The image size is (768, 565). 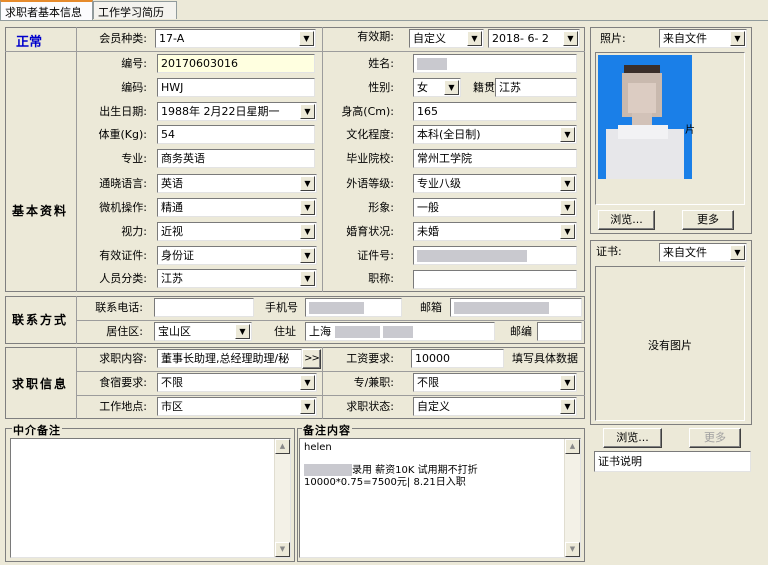 What do you see at coordinates (472, 256) in the screenshot?
I see `redacted-id` at bounding box center [472, 256].